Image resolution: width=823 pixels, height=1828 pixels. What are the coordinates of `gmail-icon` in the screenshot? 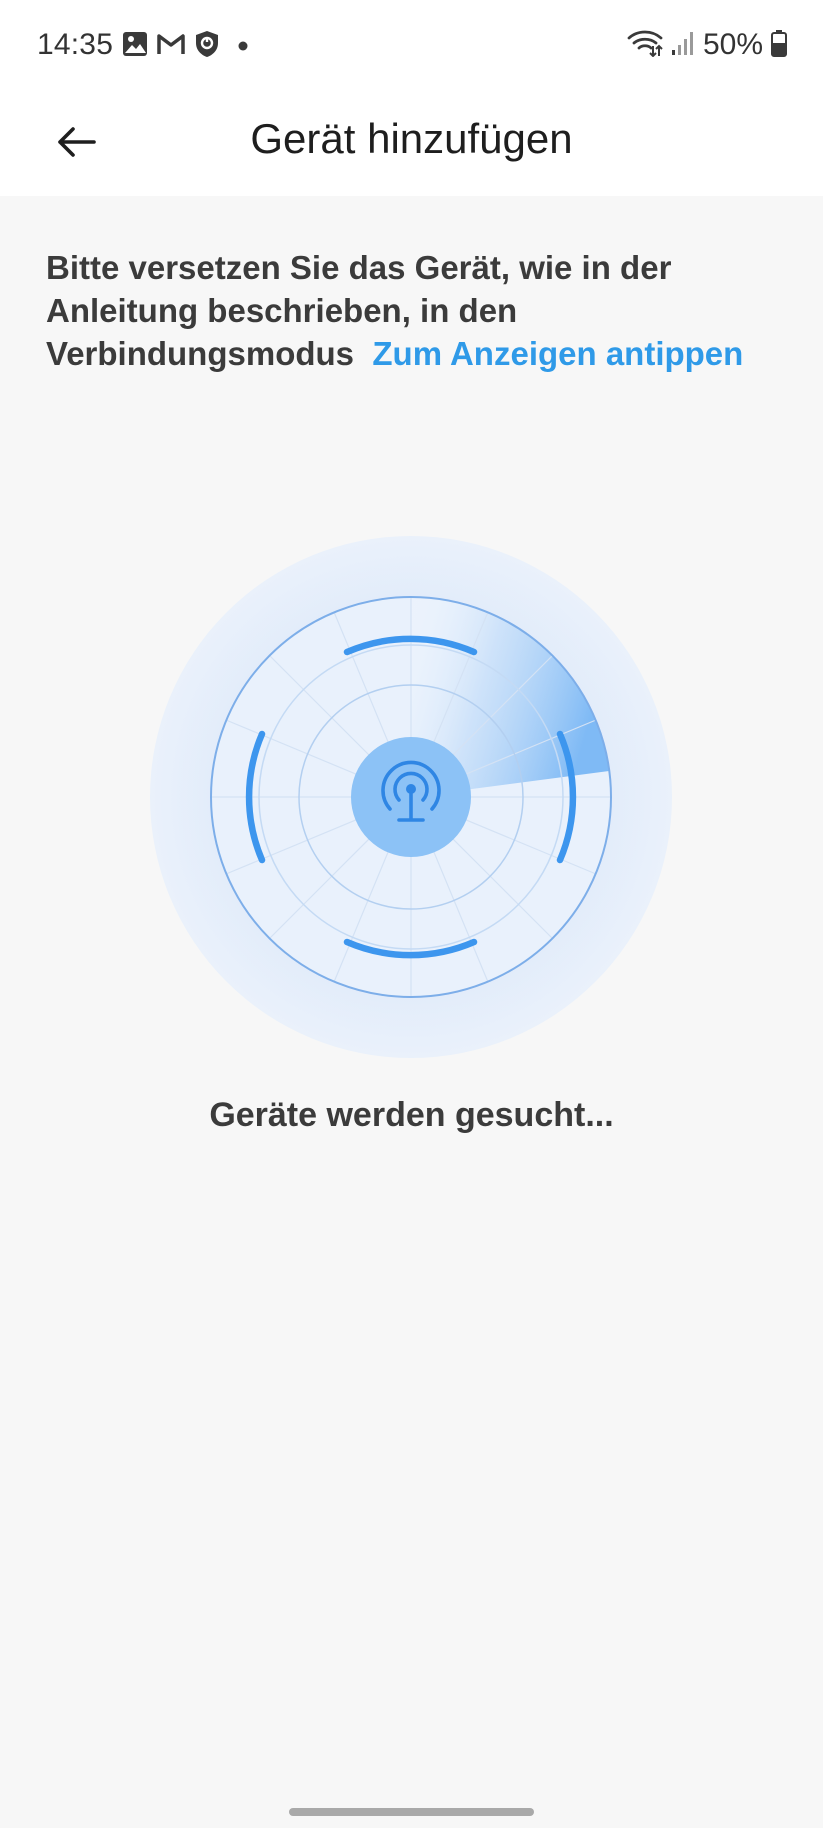 It's located at (171, 46).